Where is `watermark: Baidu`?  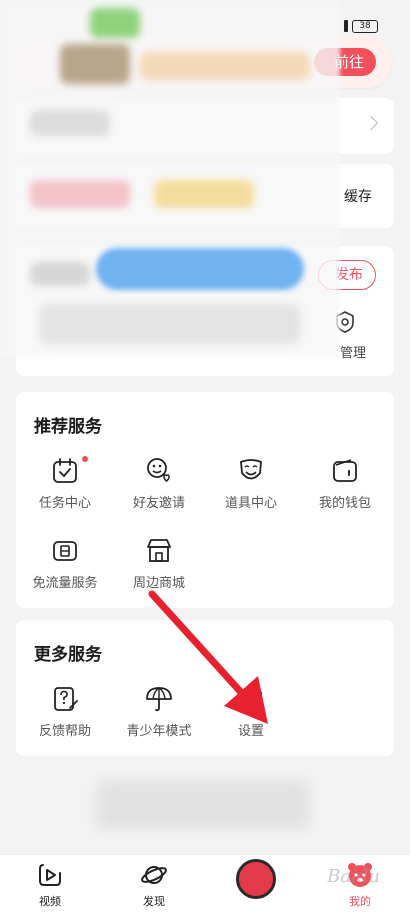
watermark: Baidu is located at coordinates (353, 876).